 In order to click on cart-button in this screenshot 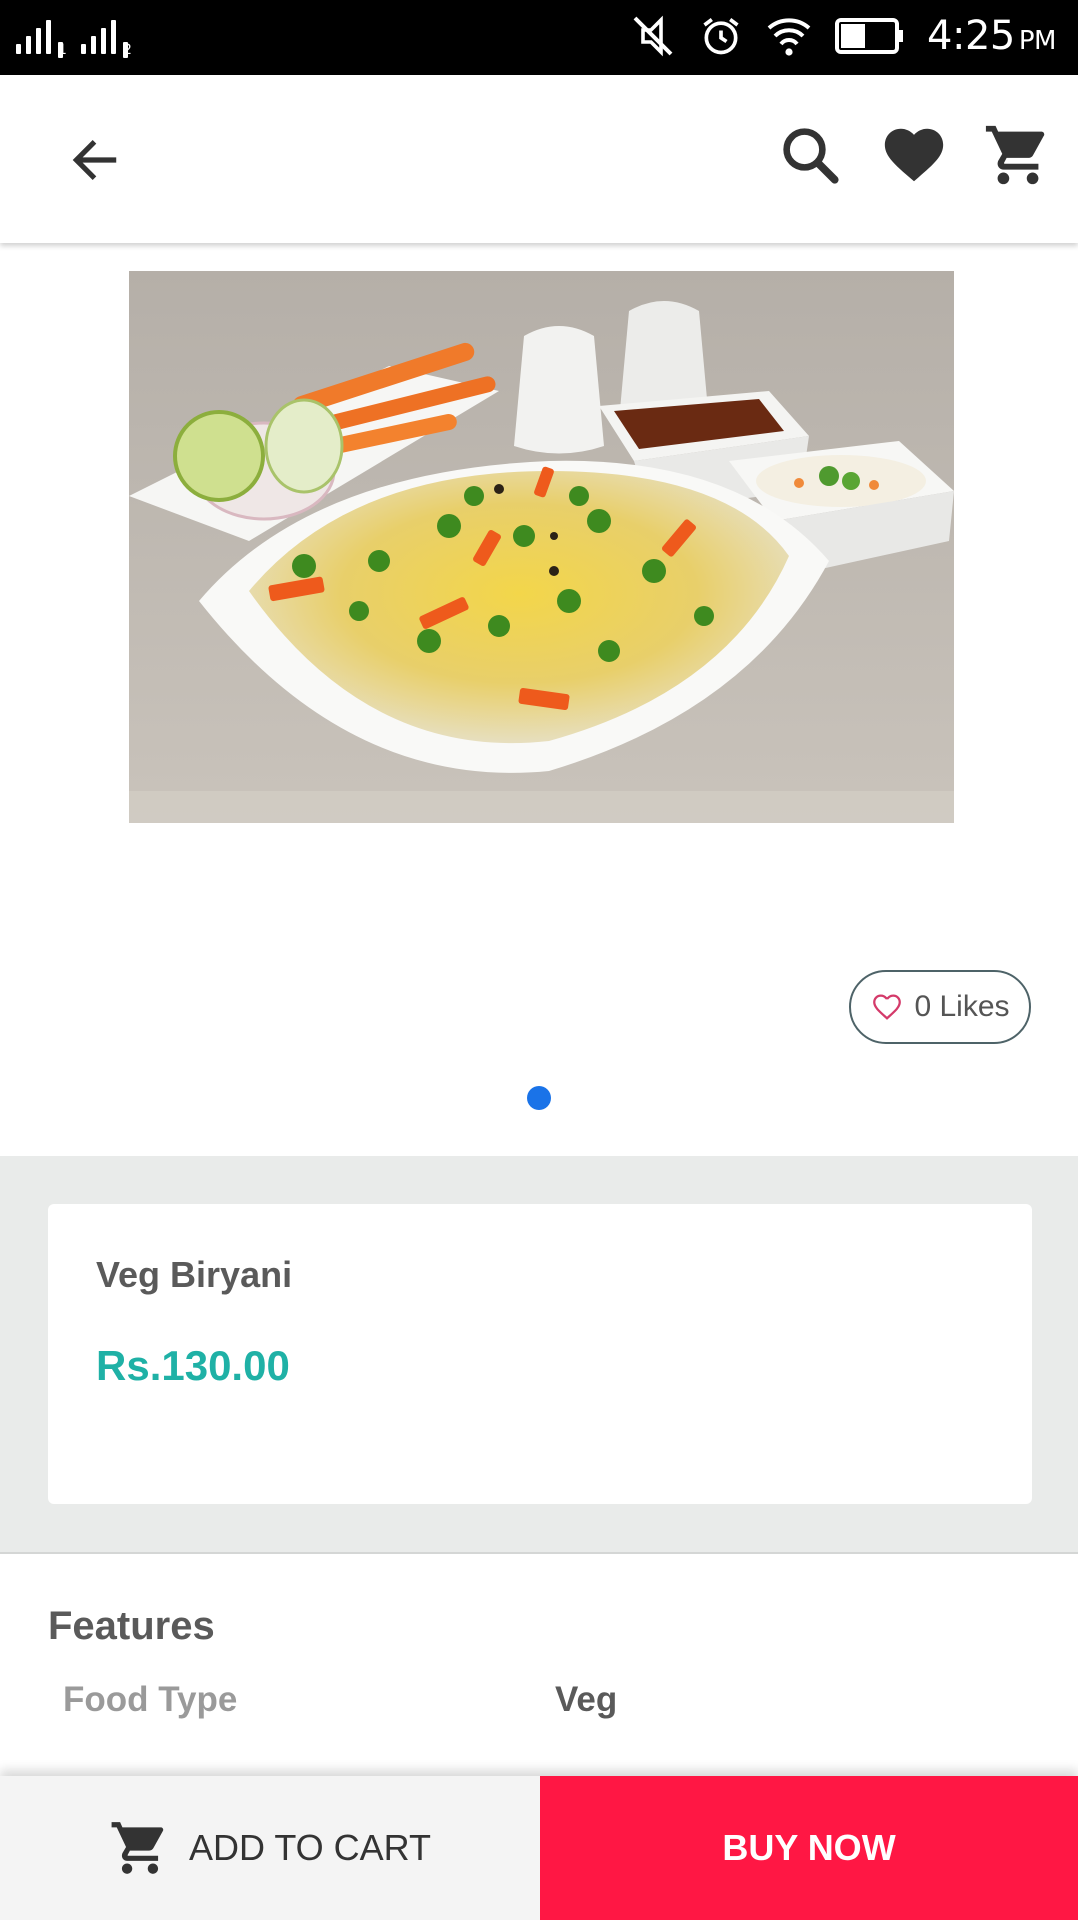, I will do `click(1018, 155)`.